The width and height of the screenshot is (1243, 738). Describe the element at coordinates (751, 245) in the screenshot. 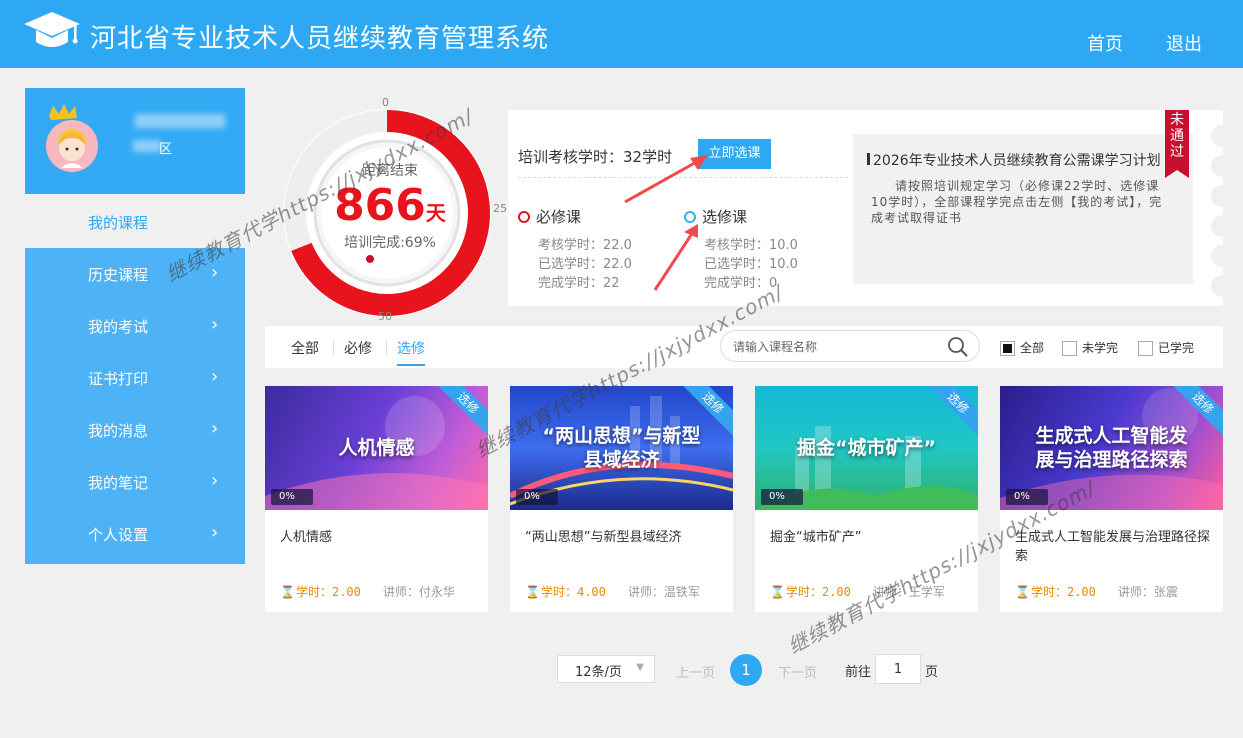

I see `elective-assess-hours: 考核学时：10.0` at that location.